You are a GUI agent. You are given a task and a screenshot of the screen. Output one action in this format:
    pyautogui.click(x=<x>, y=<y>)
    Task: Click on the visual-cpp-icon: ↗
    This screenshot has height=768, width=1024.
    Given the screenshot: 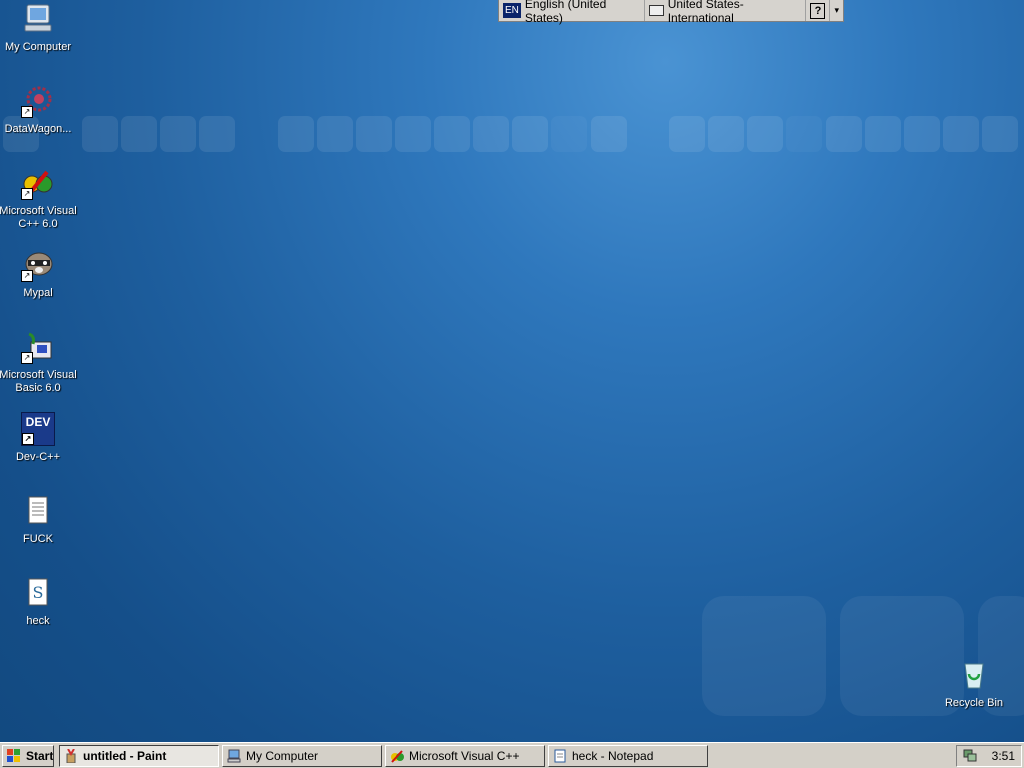 What is the action you would take?
    pyautogui.click(x=38, y=183)
    